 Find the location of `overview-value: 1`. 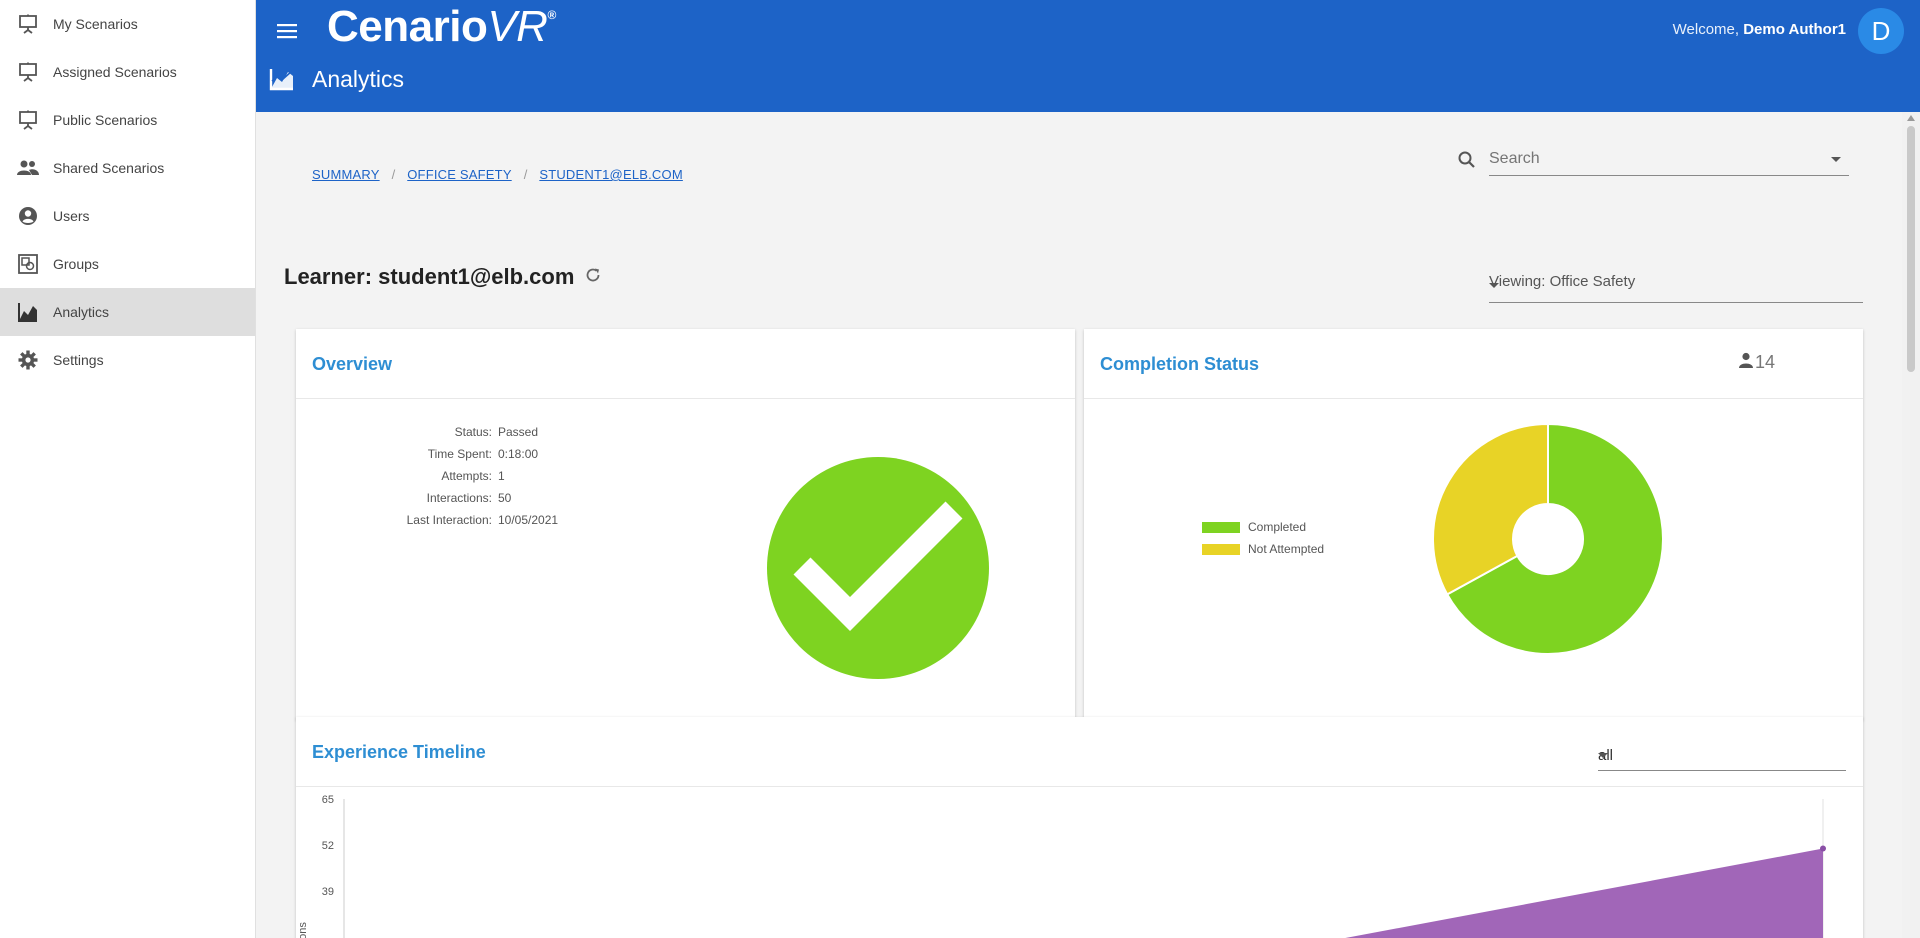

overview-value: 1 is located at coordinates (501, 476).